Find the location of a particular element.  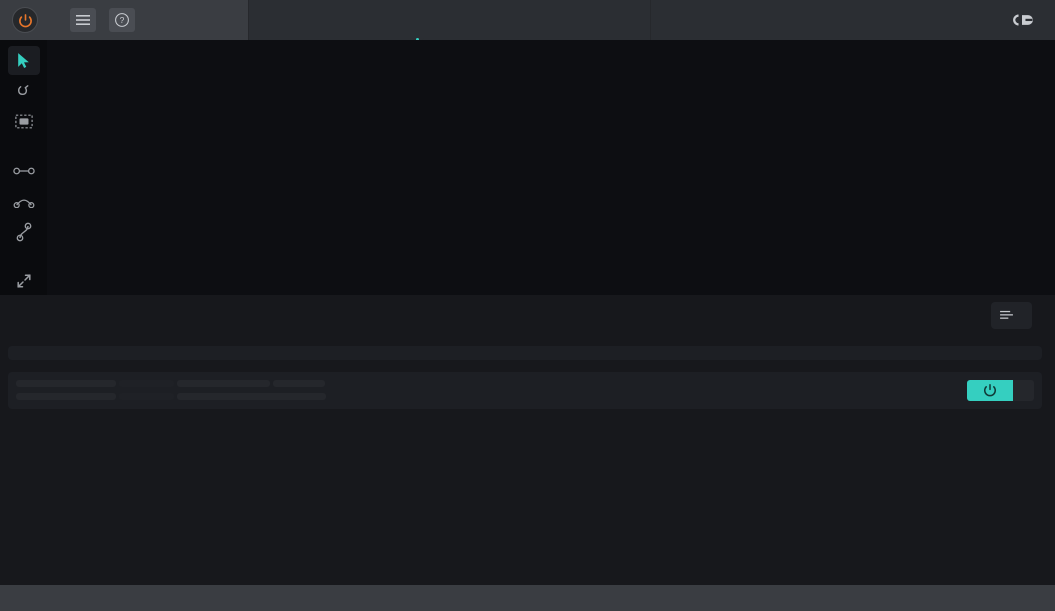

app-header: ? is located at coordinates (527, 22).